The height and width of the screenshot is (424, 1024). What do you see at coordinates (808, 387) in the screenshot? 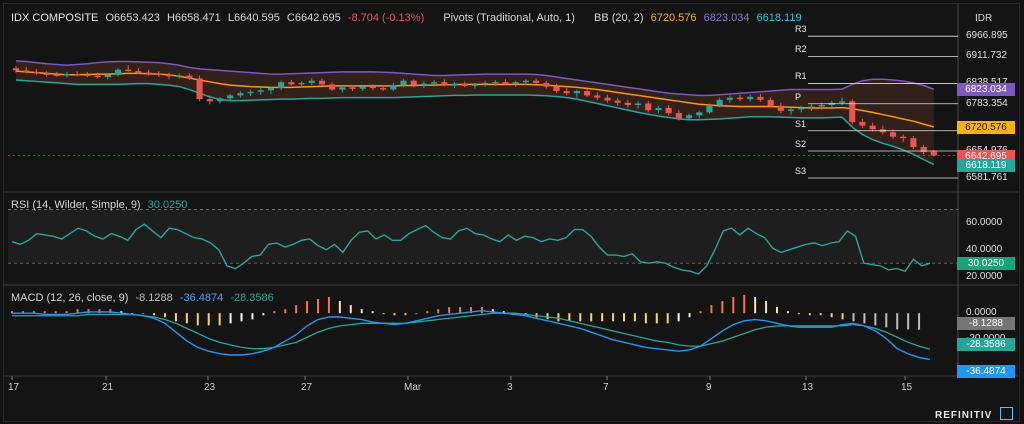
I see `x-axis-label: 13` at bounding box center [808, 387].